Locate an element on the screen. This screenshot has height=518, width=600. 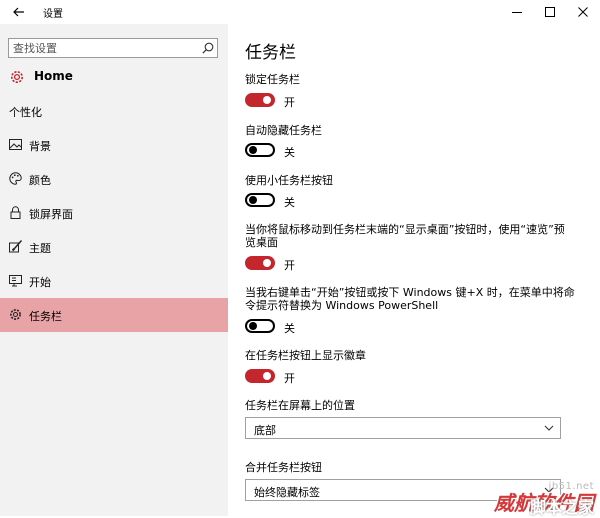
setting-label: 锁定任务栏 is located at coordinates (272, 79).